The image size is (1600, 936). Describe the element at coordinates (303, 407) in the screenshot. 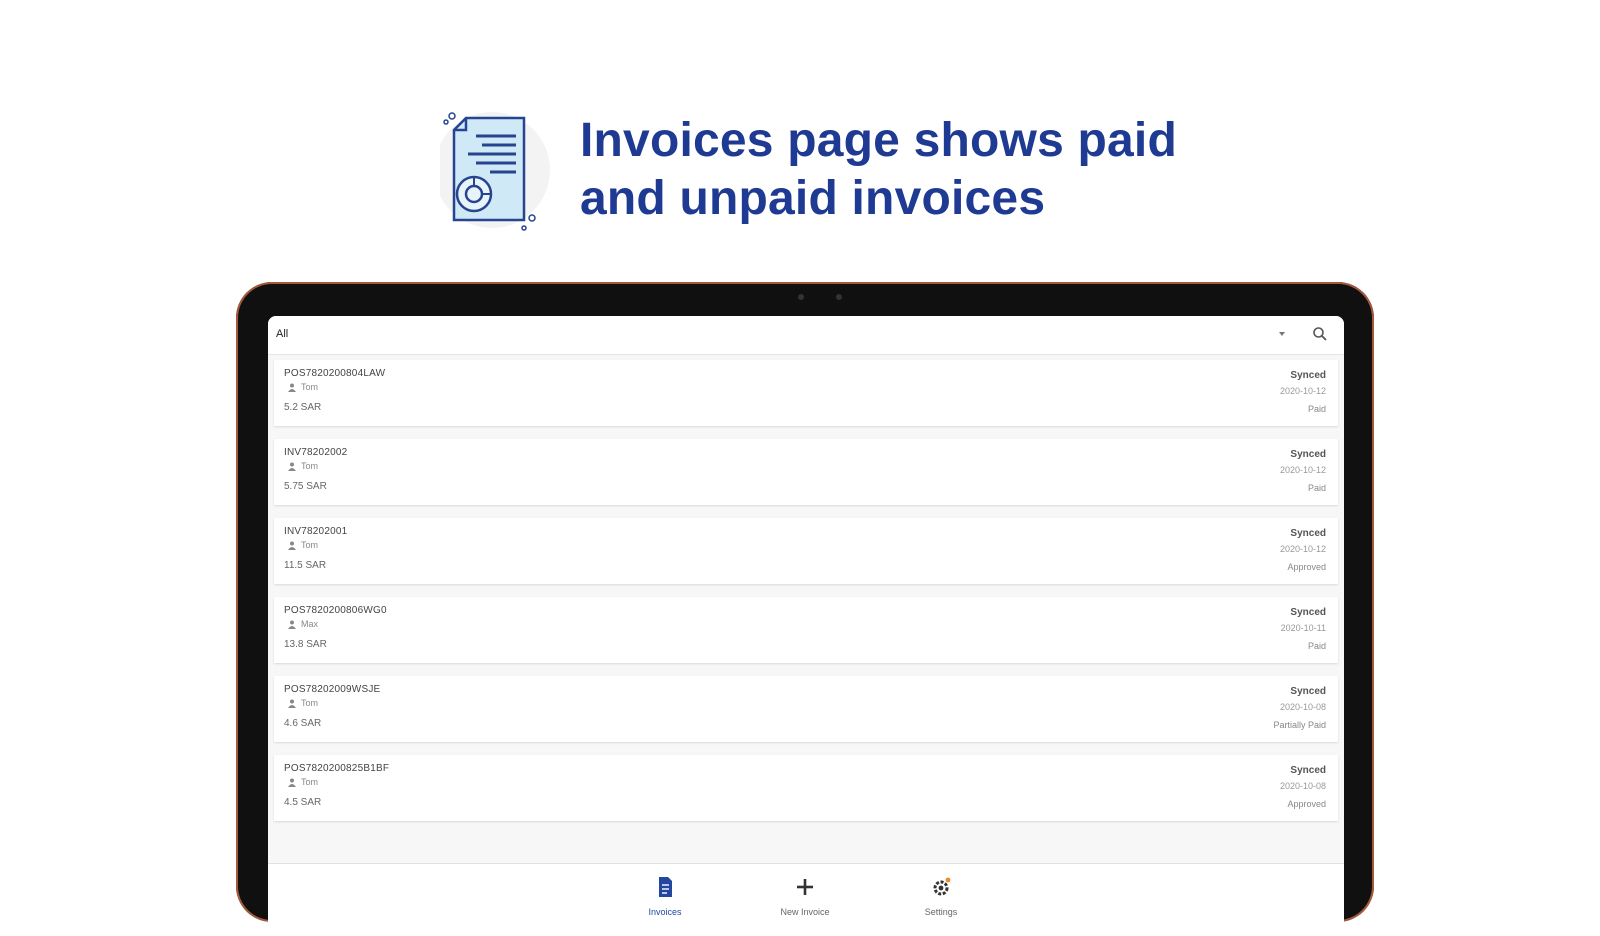

I see `invoice-amount: 5.2 SAR` at that location.